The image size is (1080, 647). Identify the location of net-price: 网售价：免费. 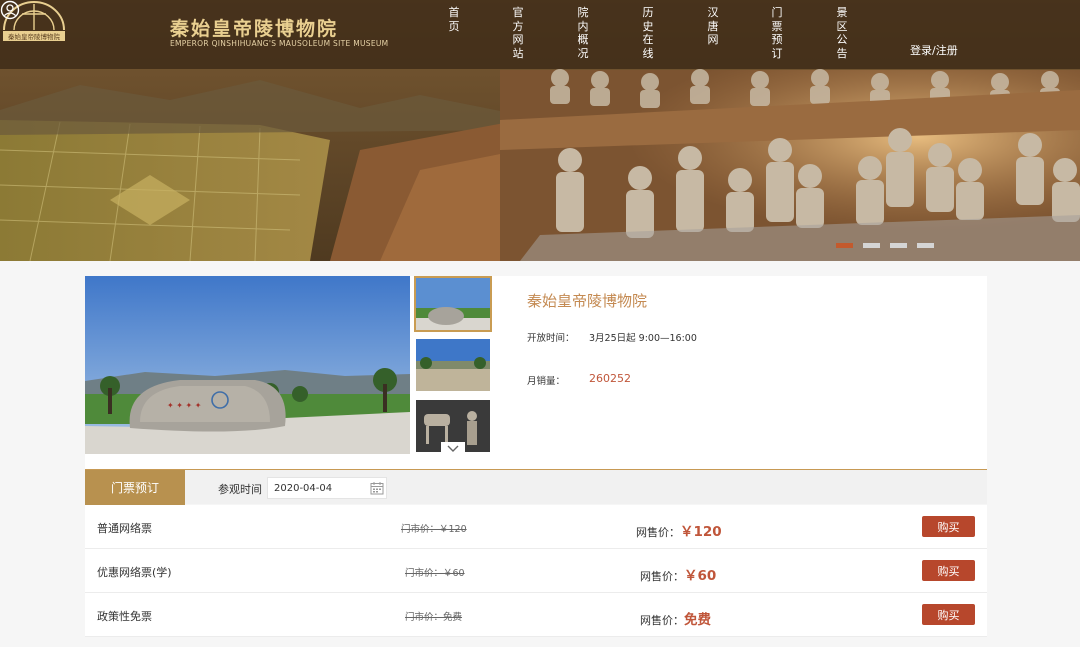
(675, 618).